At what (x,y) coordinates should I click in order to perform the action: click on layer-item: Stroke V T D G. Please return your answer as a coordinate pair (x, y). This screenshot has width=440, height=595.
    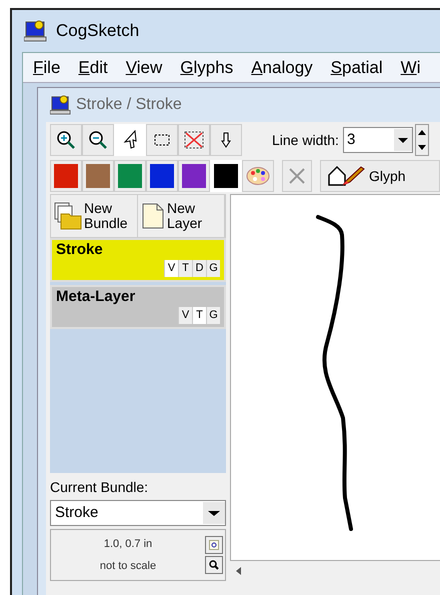
    Looking at the image, I should click on (138, 260).